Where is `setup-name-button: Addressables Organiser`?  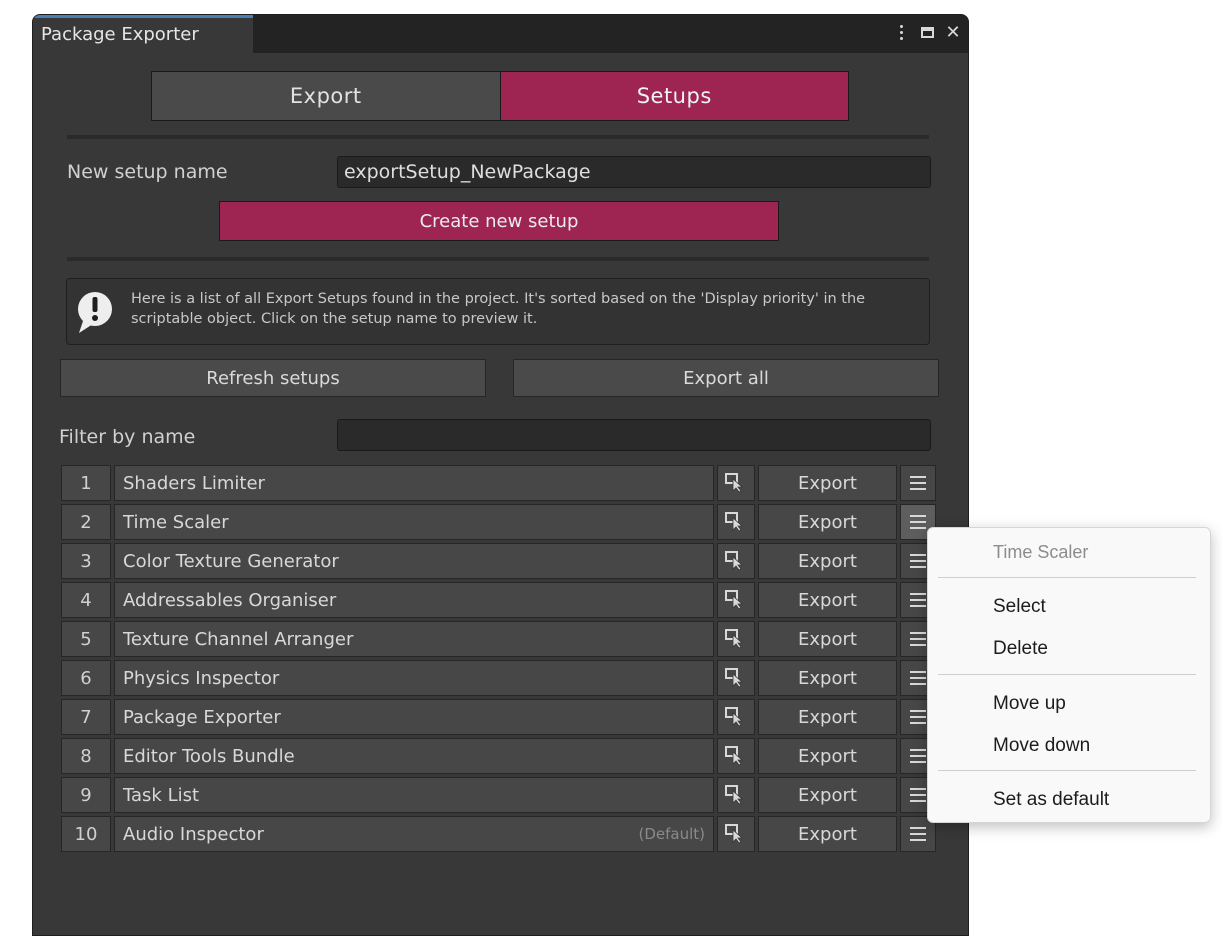
setup-name-button: Addressables Organiser is located at coordinates (414, 600).